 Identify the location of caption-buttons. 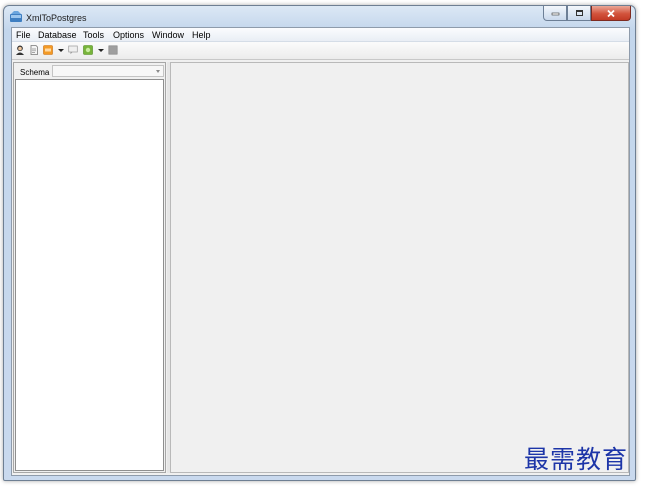
(587, 14).